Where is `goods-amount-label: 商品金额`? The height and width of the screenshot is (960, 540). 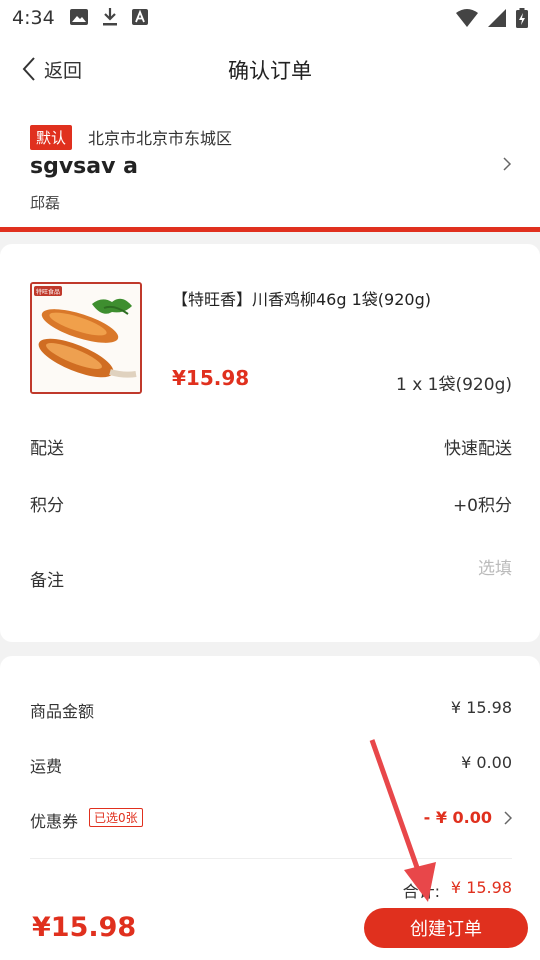 goods-amount-label: 商品金额 is located at coordinates (62, 711).